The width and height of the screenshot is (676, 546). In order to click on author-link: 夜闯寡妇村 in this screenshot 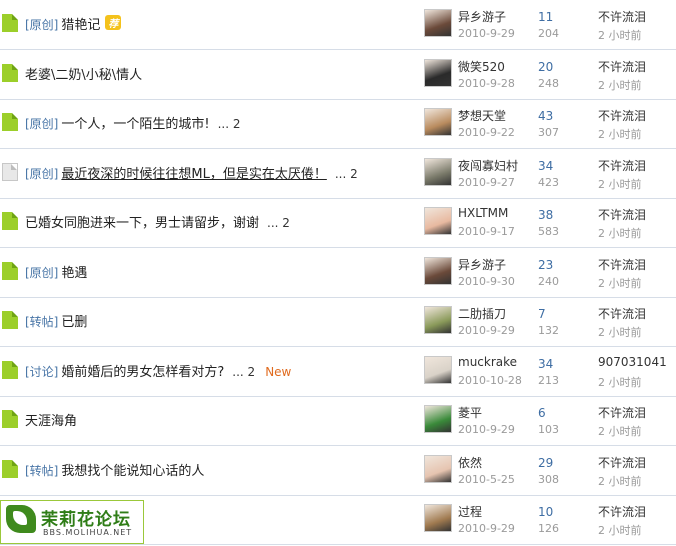, I will do `click(488, 165)`.